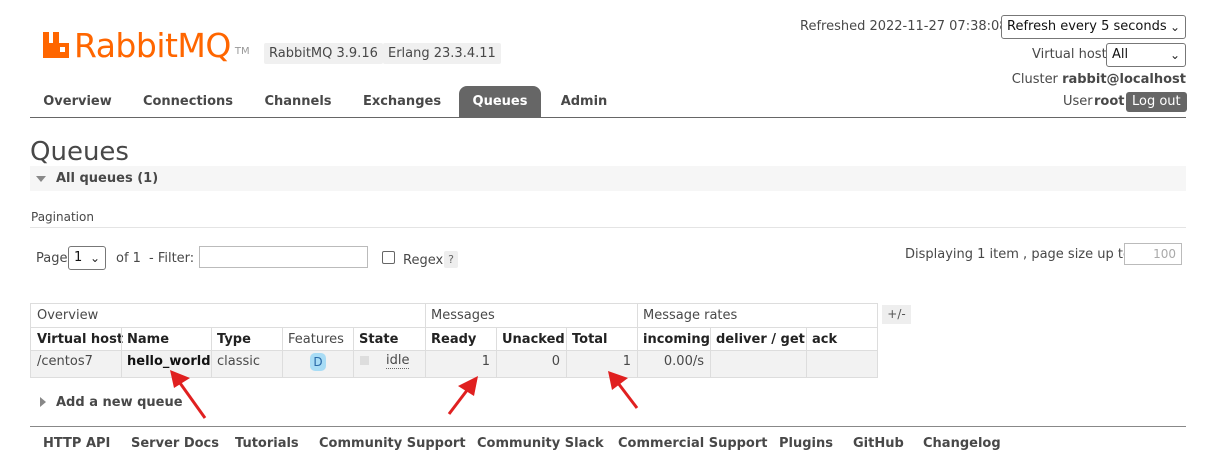 The height and width of the screenshot is (469, 1215). I want to click on footer-link-community-support: Community Support, so click(392, 443).